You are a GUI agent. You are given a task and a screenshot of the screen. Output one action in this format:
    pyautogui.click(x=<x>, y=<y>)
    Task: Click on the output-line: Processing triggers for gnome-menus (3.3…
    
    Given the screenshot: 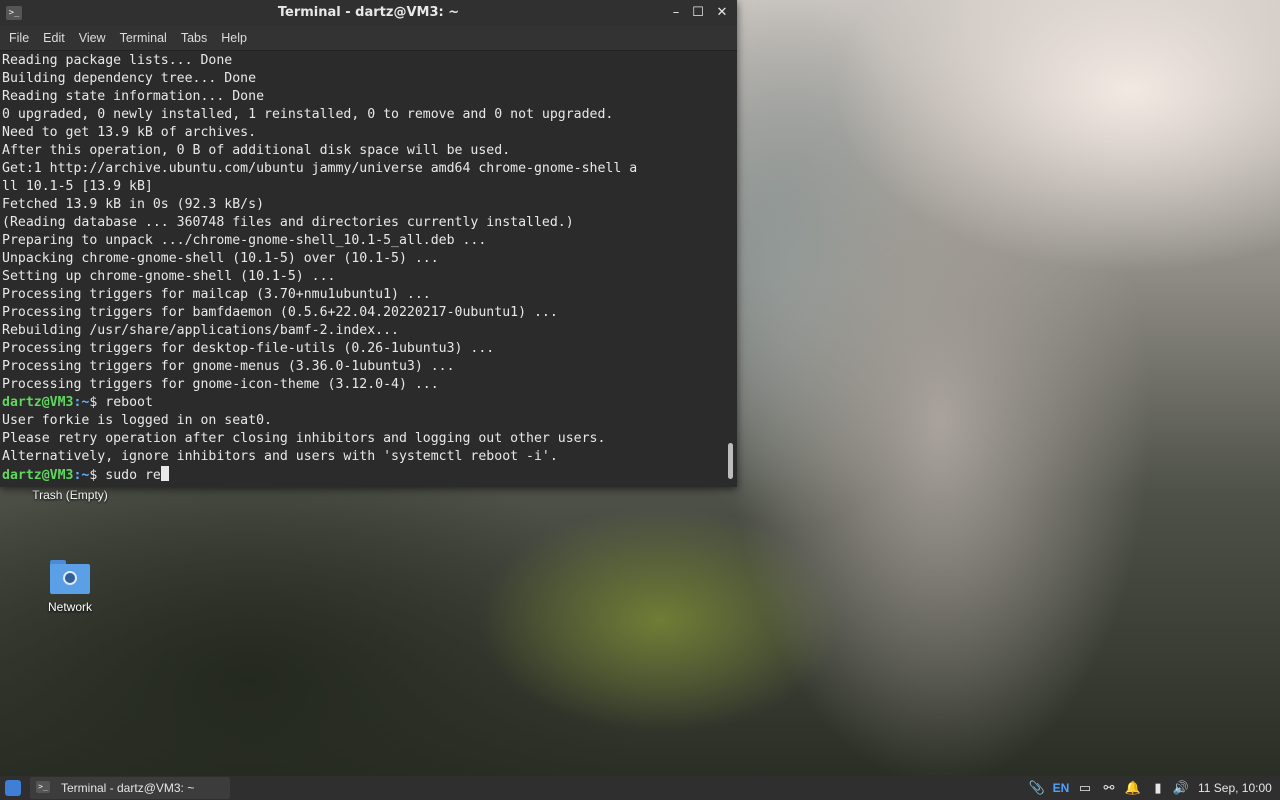 What is the action you would take?
    pyautogui.click(x=228, y=366)
    